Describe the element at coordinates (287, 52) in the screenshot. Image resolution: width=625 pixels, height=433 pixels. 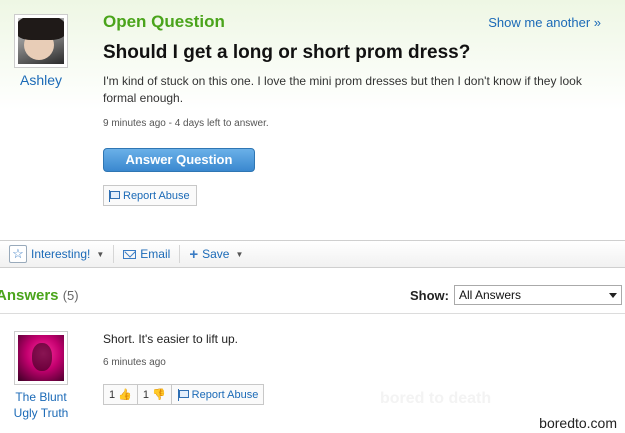
I see `question-title: Should I get a long or short prom dress?` at that location.